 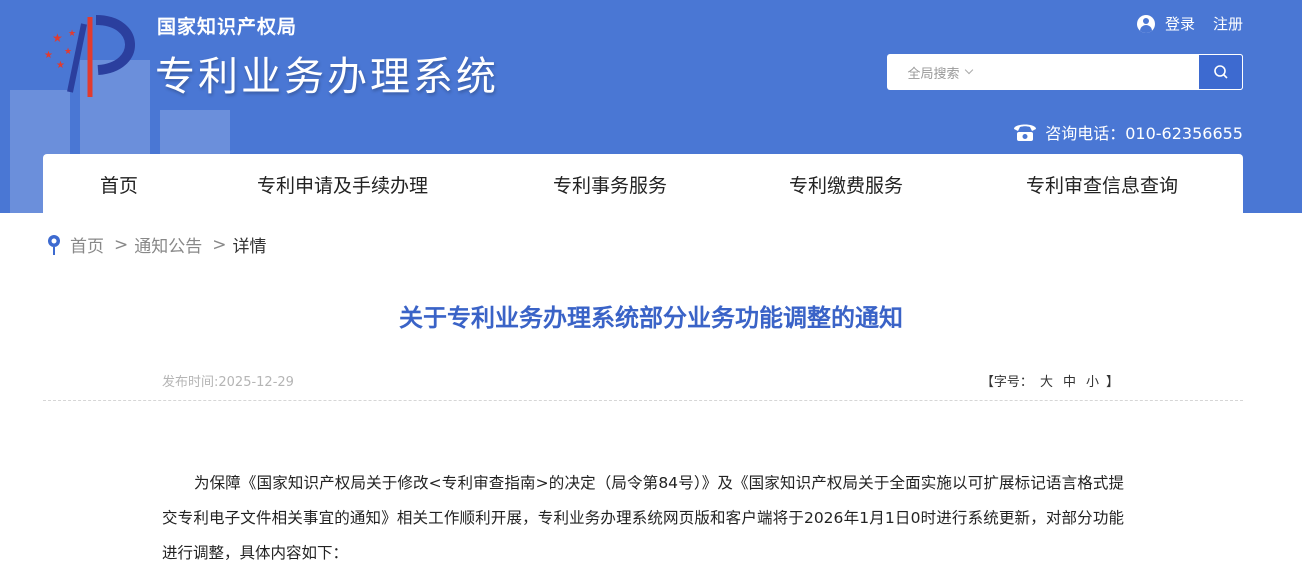 What do you see at coordinates (933, 74) in the screenshot?
I see `search-scope-label: 全局搜索` at bounding box center [933, 74].